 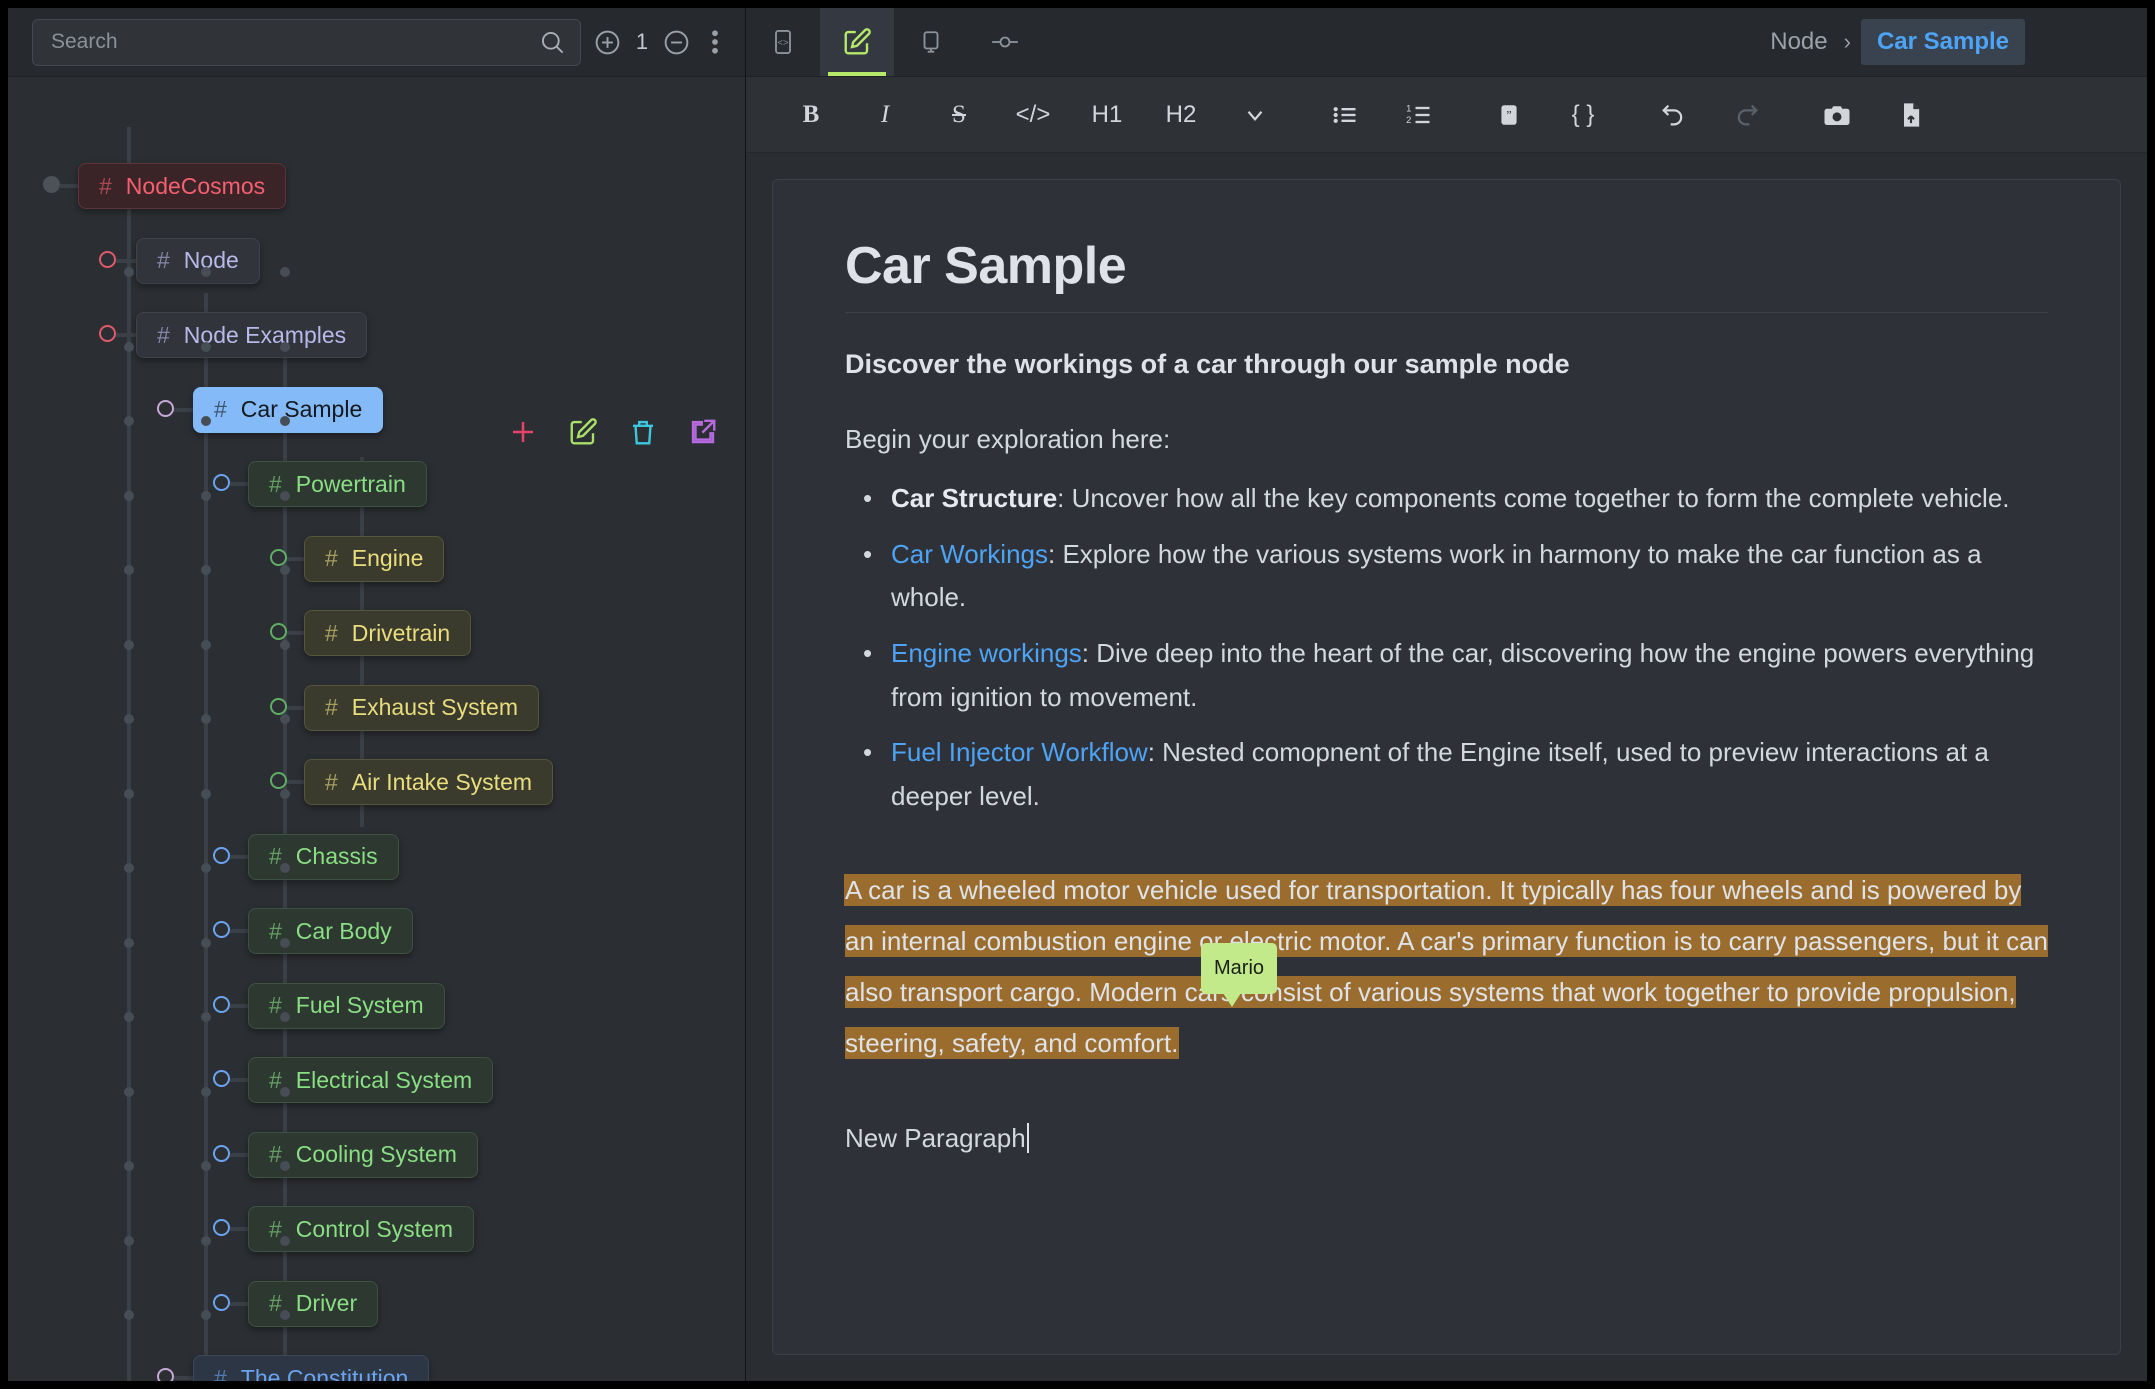 I want to click on breadcrumb-current: Car Sample, so click(x=1942, y=42).